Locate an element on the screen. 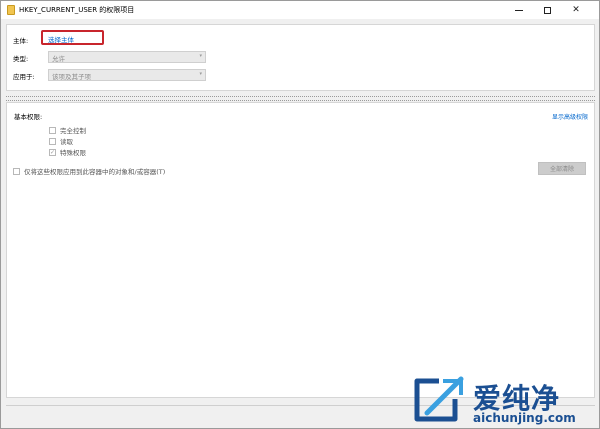  permission-full-control: 完全控制 is located at coordinates (67, 130).